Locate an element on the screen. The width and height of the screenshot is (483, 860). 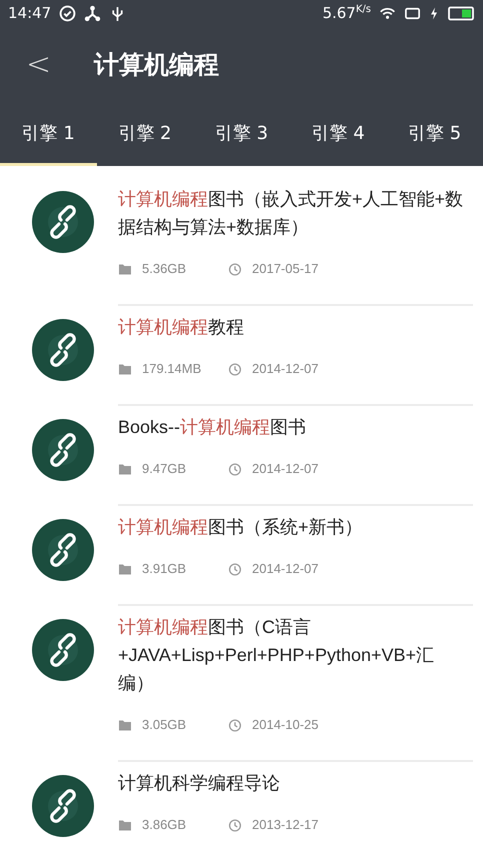
engine-tab: 引擎 1 is located at coordinates (48, 134).